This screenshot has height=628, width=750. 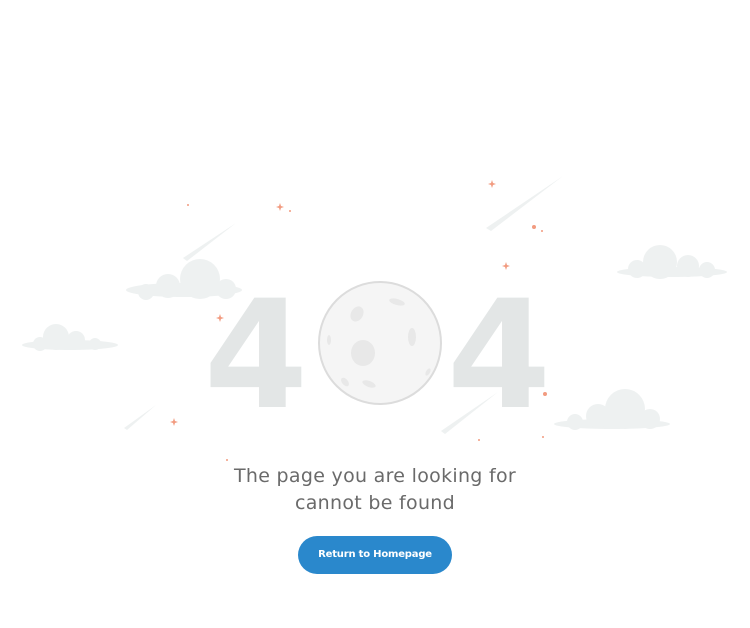 I want to click on return-to-homepage-button: Return to Homepage, so click(x=375, y=555).